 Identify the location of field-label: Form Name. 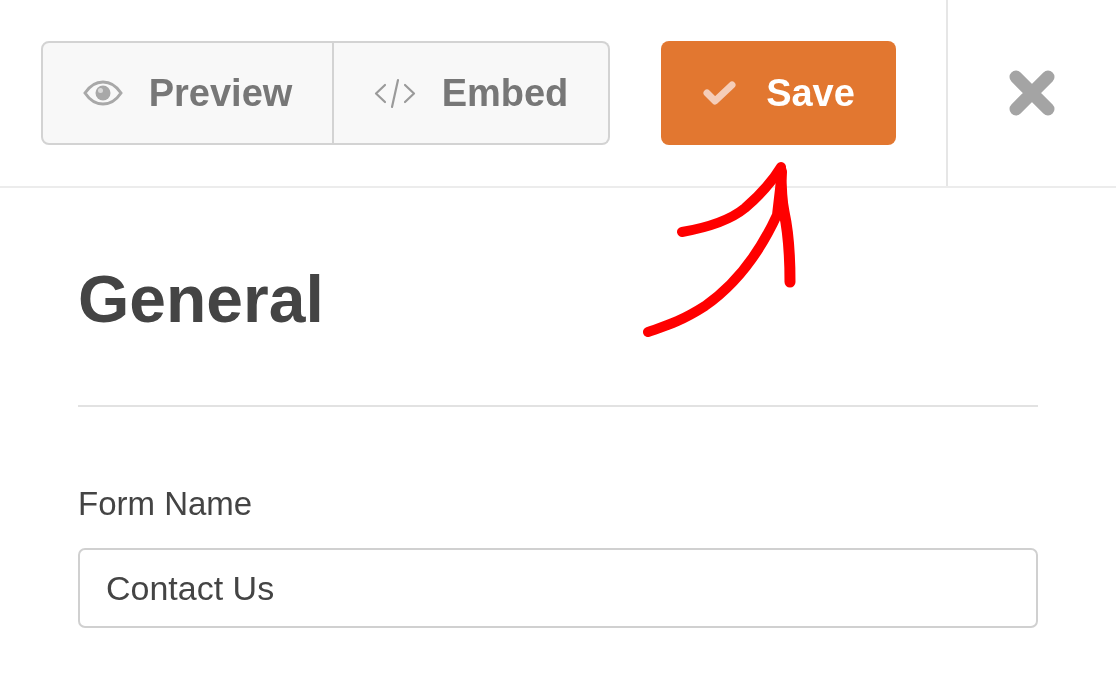
(166, 503).